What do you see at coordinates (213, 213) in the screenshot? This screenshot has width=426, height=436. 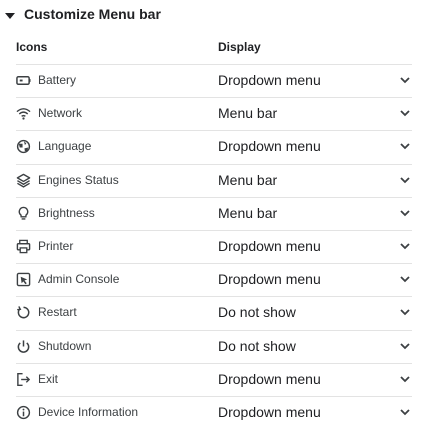 I see `row-brightness: Brightness Menu bar` at bounding box center [213, 213].